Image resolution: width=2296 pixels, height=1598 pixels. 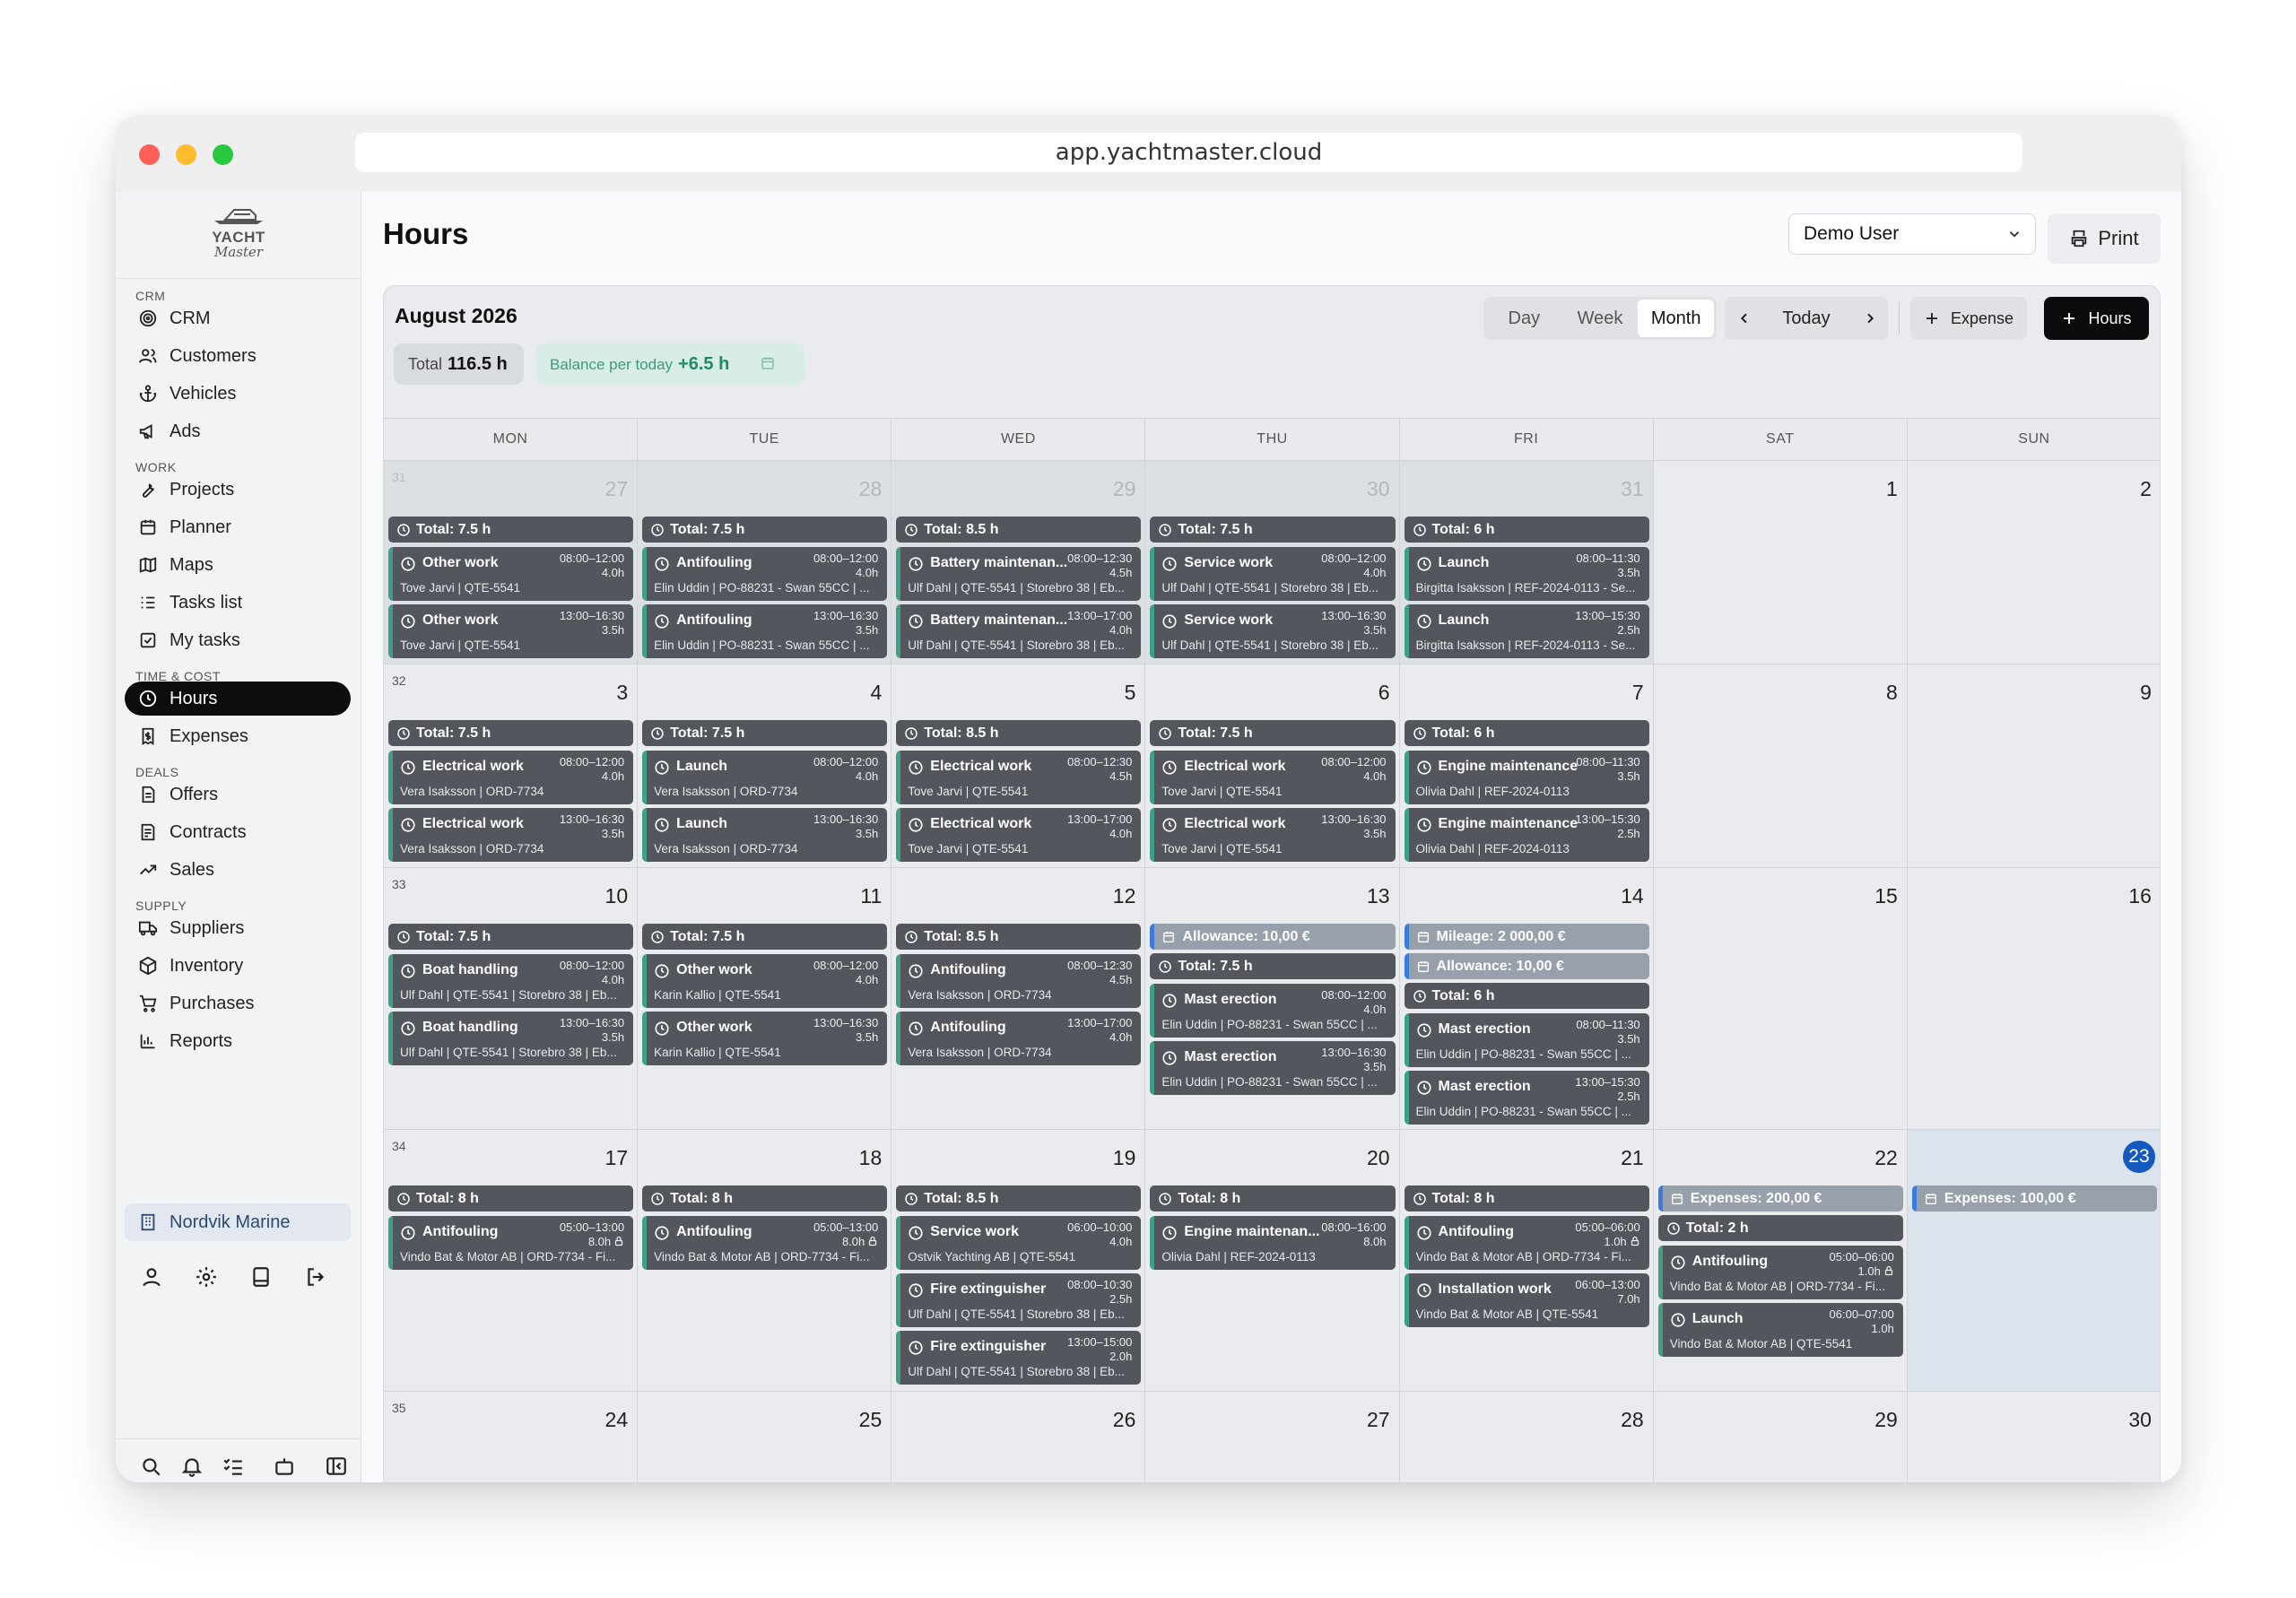 What do you see at coordinates (186, 154) in the screenshot?
I see `minimize-window-button` at bounding box center [186, 154].